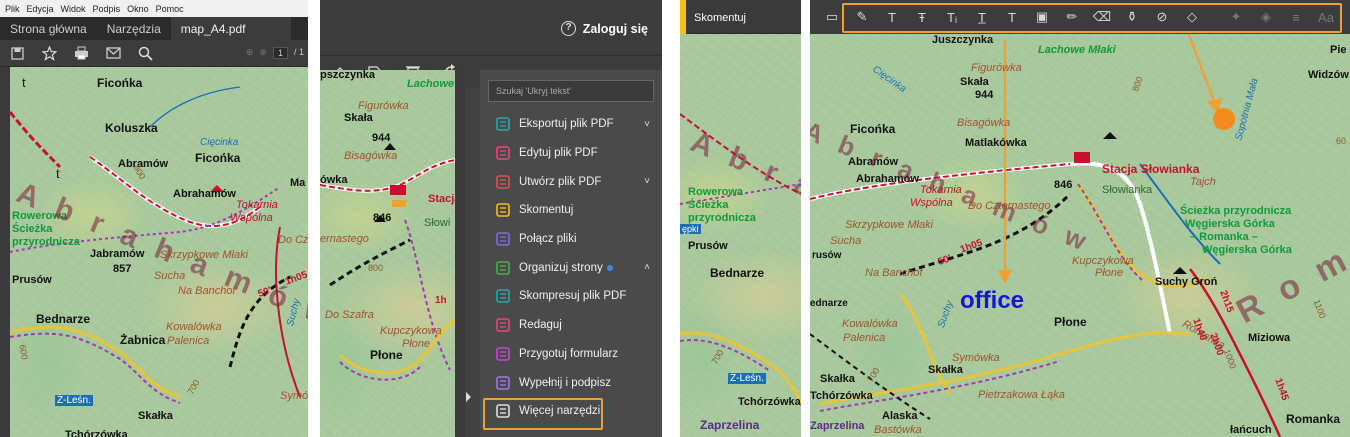 The width and height of the screenshot is (1350, 437). Describe the element at coordinates (107, 9) in the screenshot. I see `menu-sign: Podpis` at that location.